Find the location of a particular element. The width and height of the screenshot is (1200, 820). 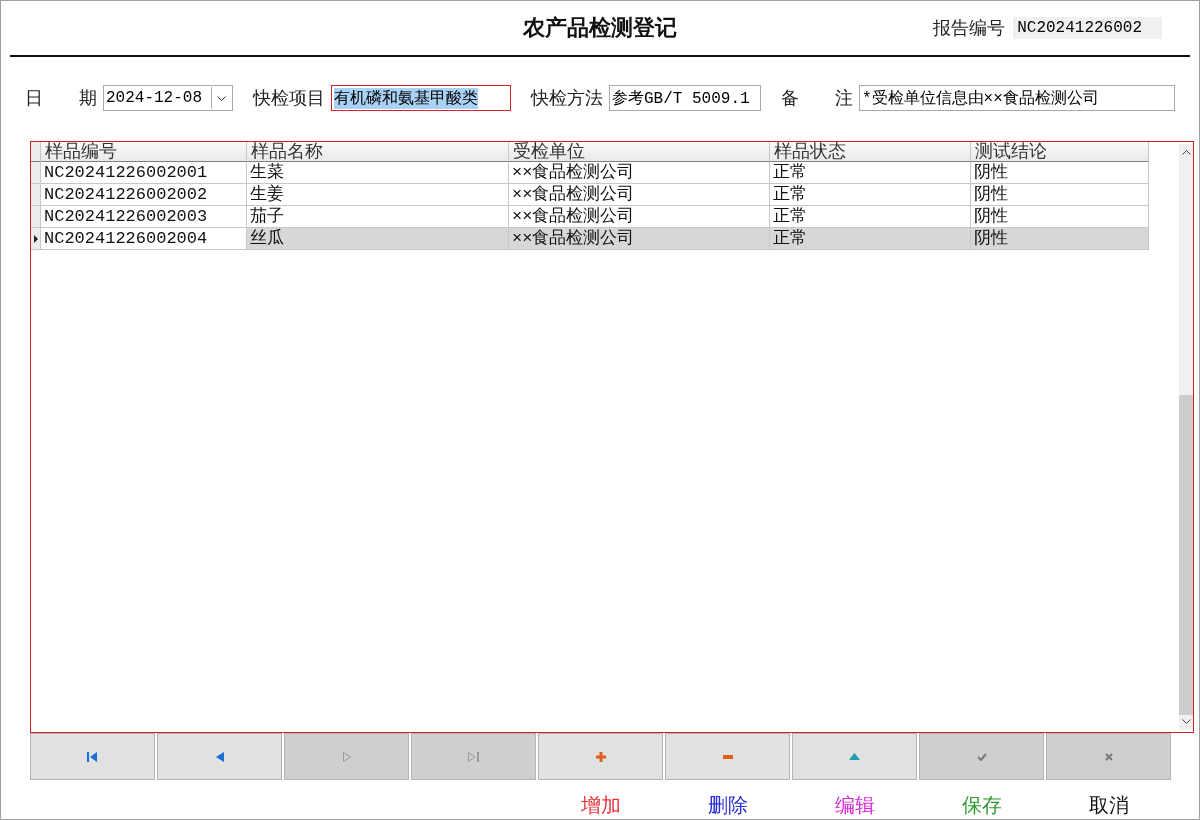

minus-icon is located at coordinates (727, 756).